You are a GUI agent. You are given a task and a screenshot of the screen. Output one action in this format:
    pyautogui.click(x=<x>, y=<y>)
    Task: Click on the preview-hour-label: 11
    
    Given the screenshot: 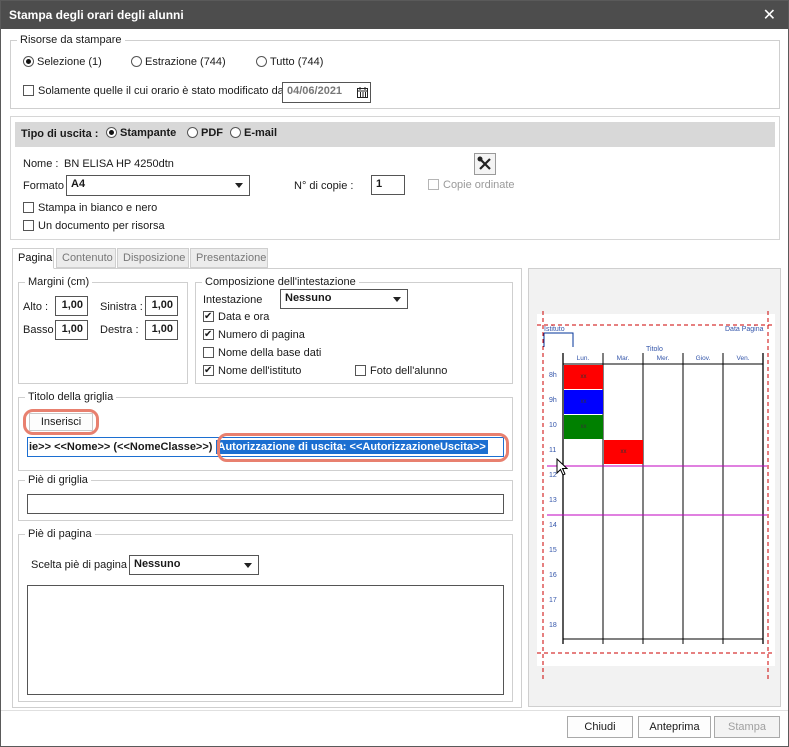 What is the action you would take?
    pyautogui.click(x=553, y=450)
    